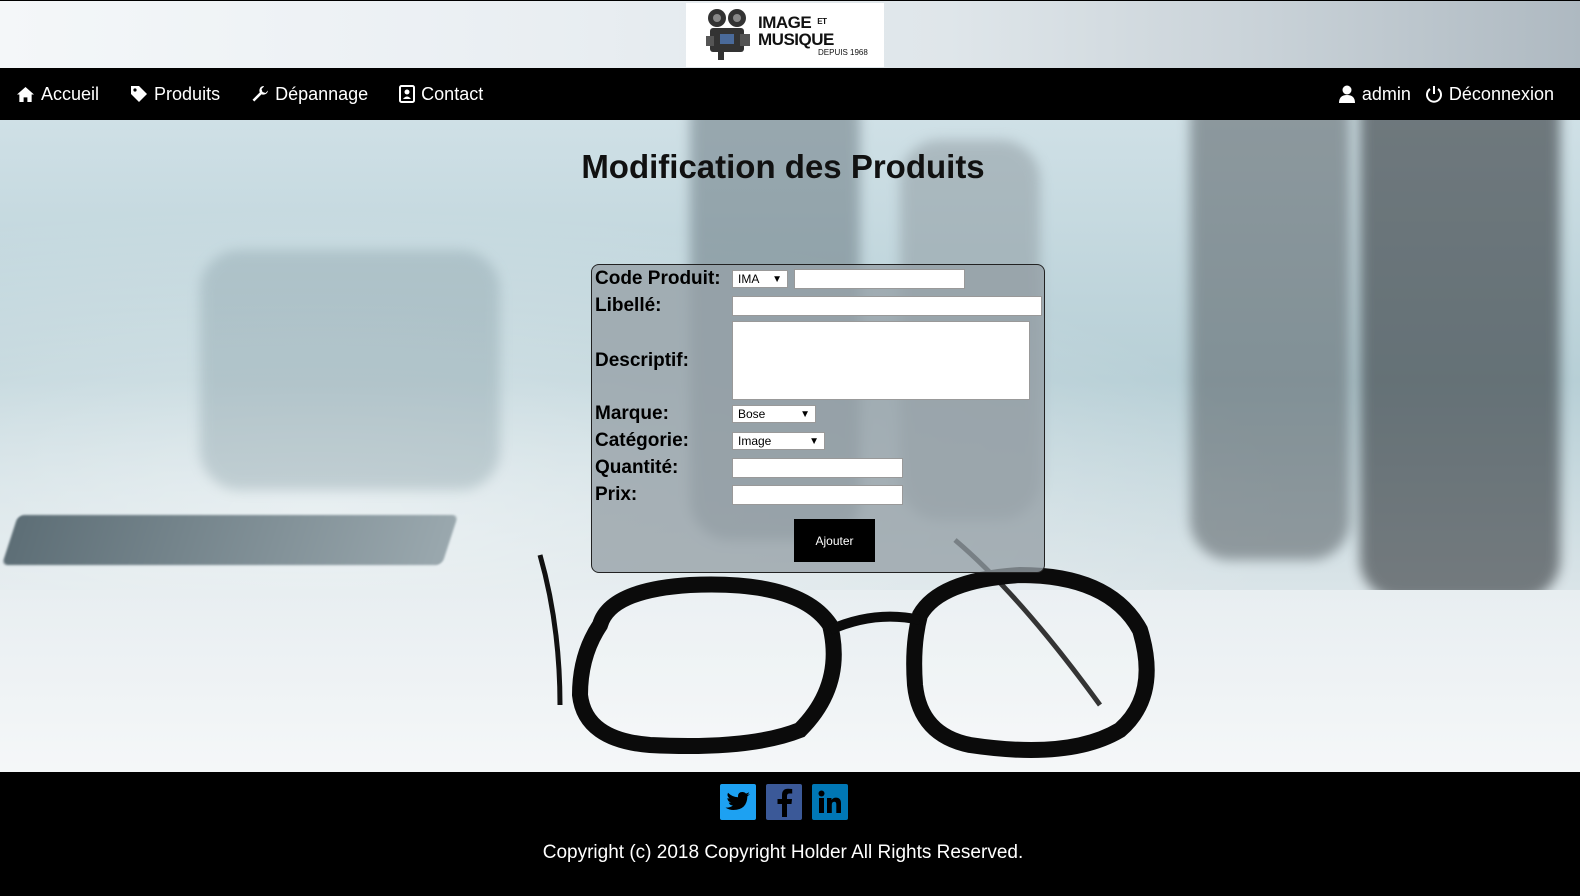  Describe the element at coordinates (784, 802) in the screenshot. I see `facebook-icon` at that location.